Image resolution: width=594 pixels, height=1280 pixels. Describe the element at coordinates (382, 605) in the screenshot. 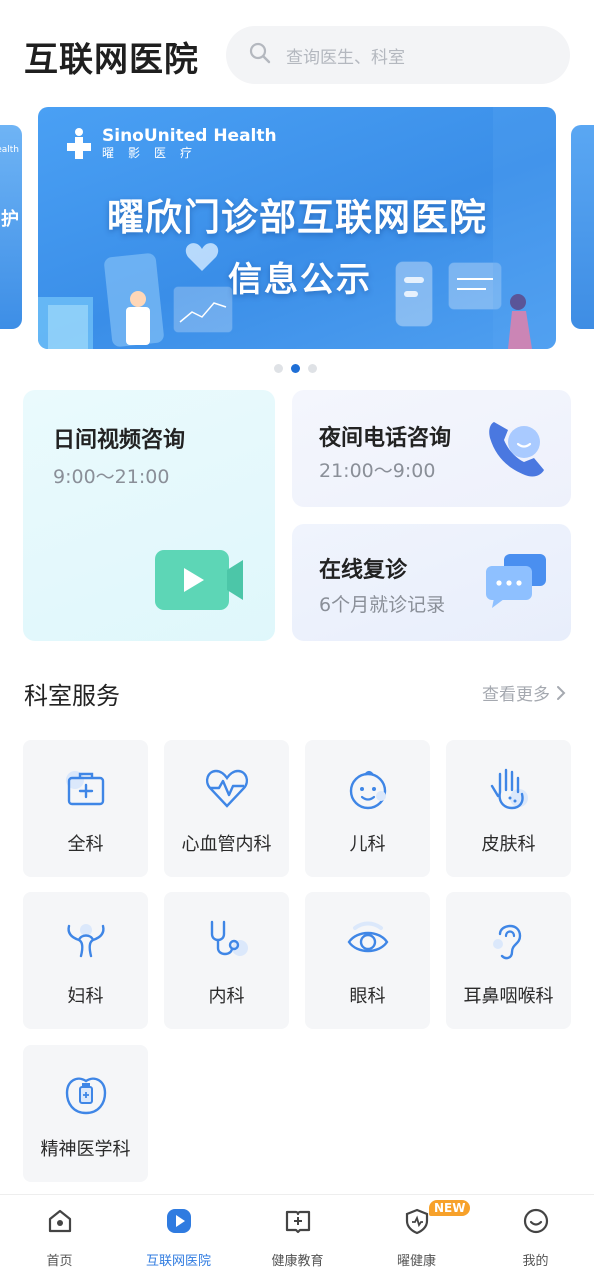

I see `revisit-desc: 6个月就诊记录` at that location.